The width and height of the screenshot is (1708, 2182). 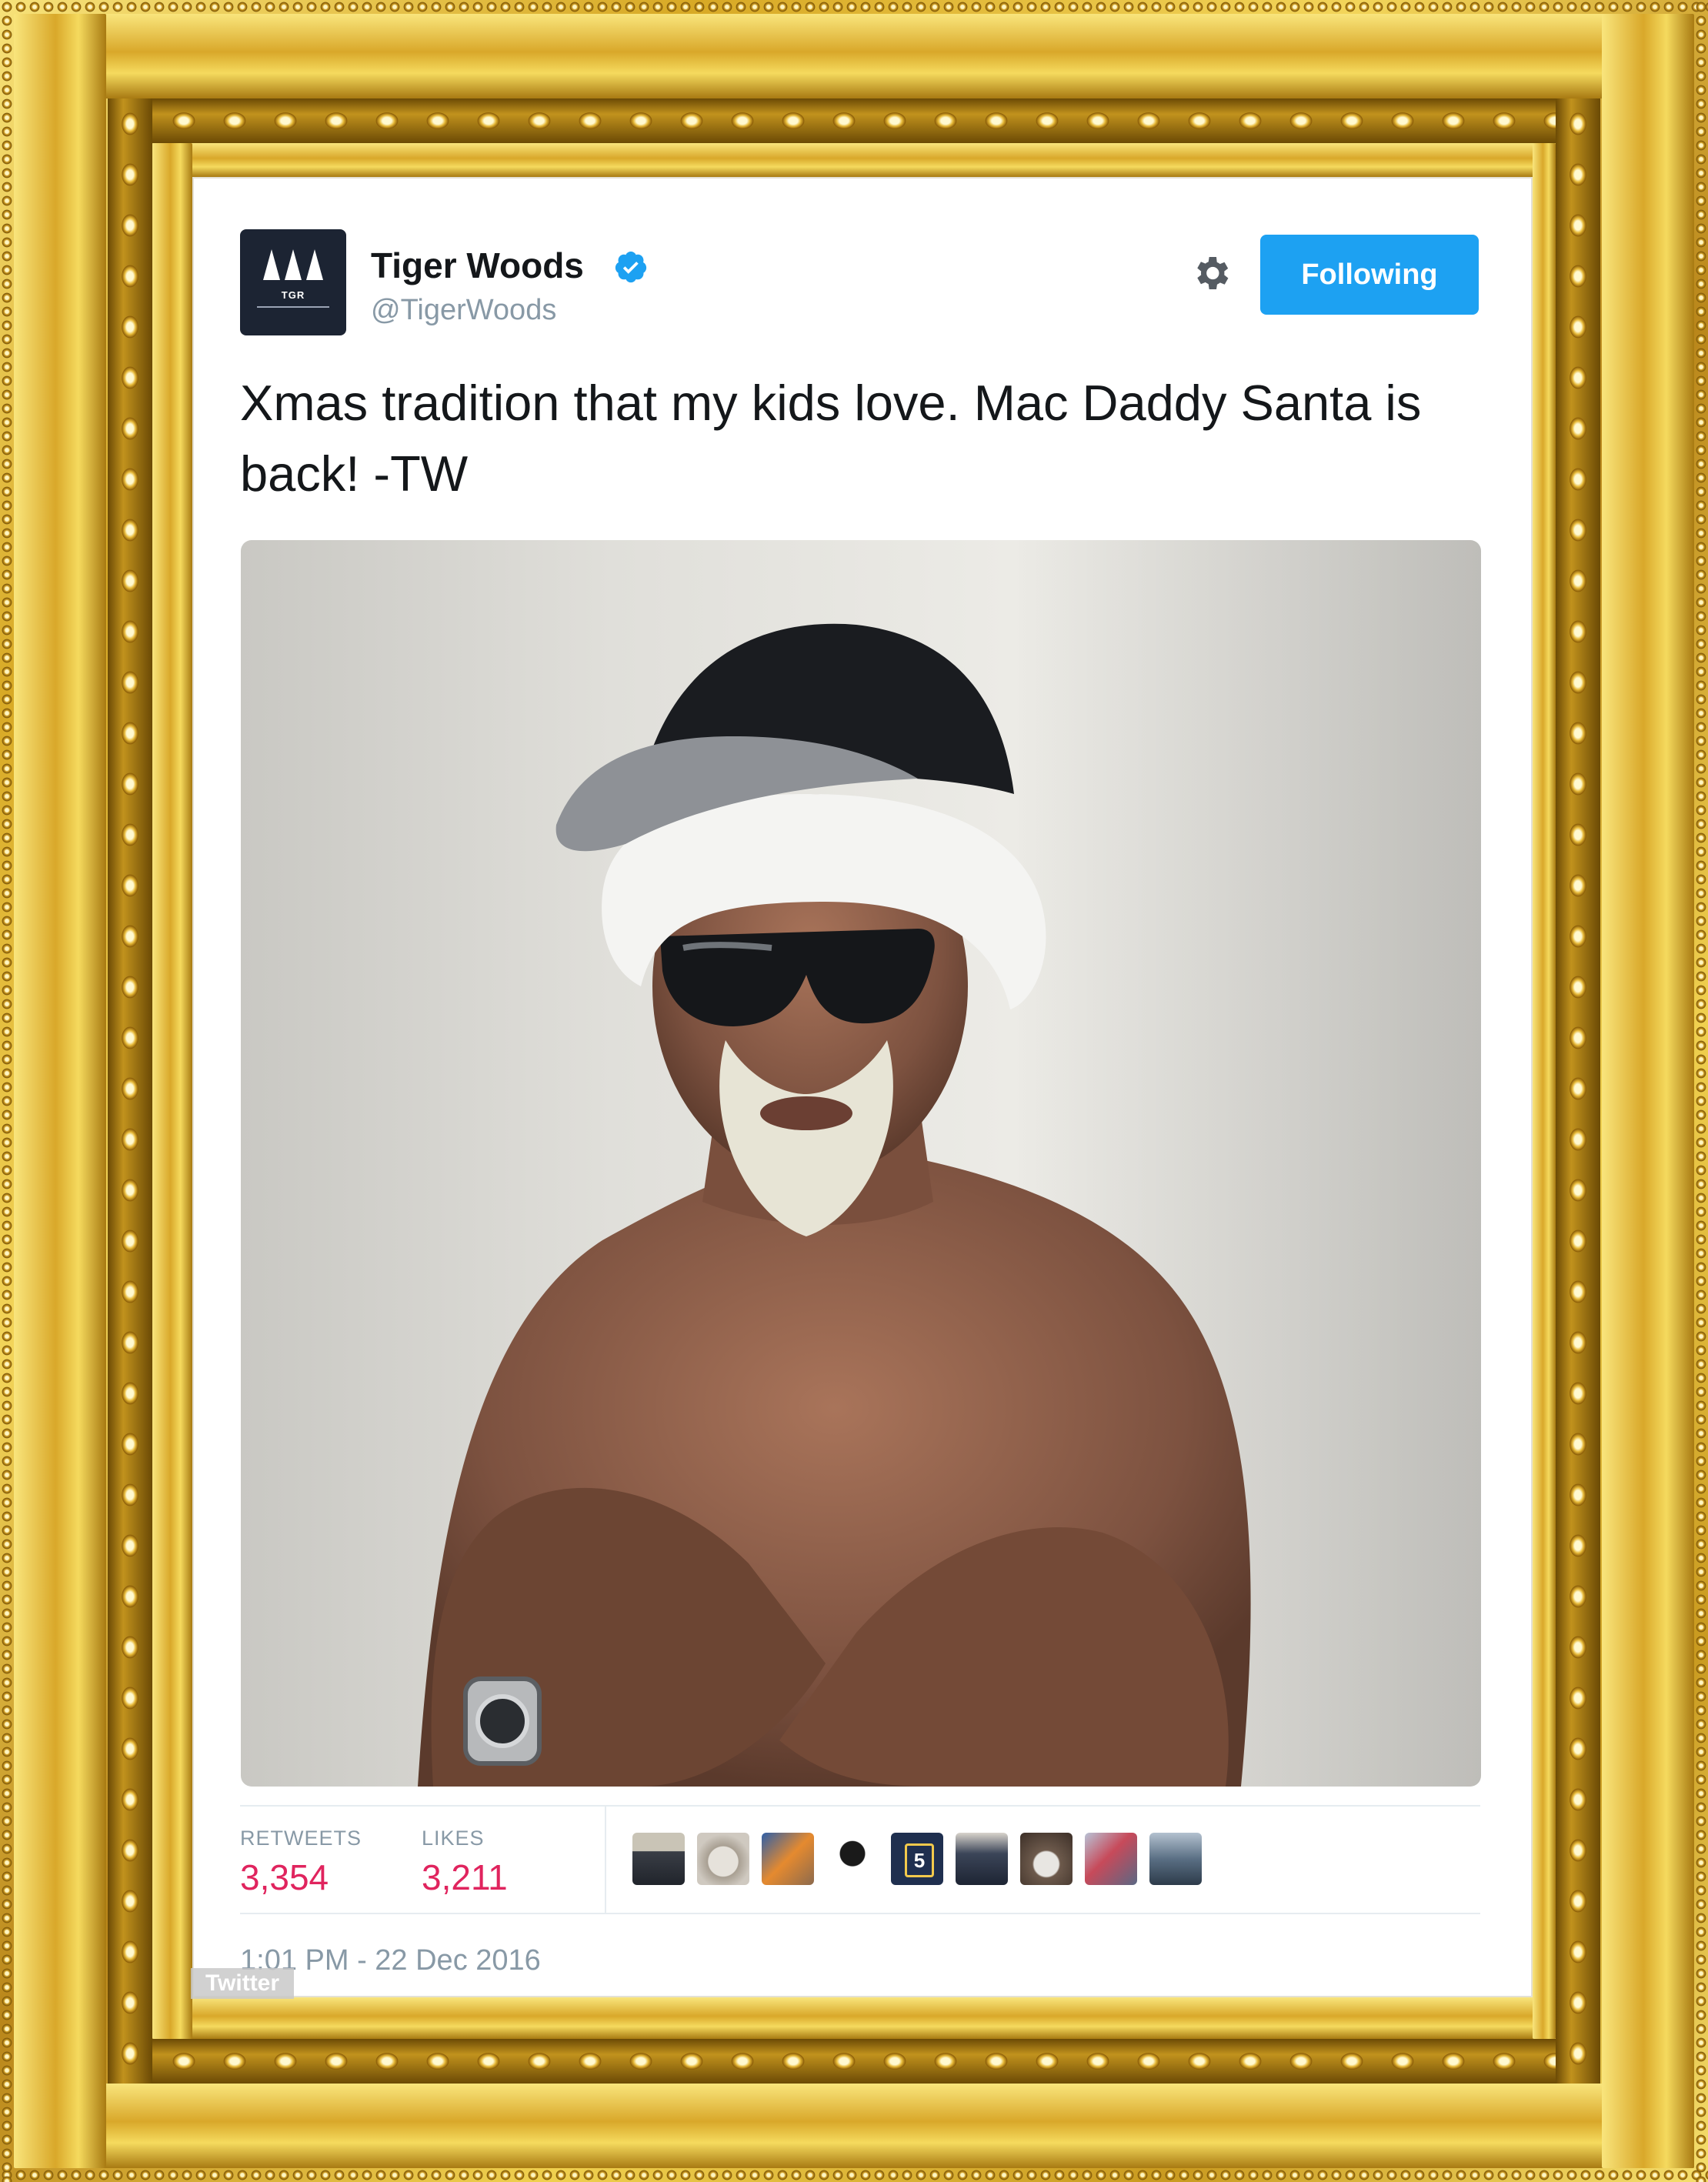 I want to click on verified-badge-icon, so click(x=631, y=267).